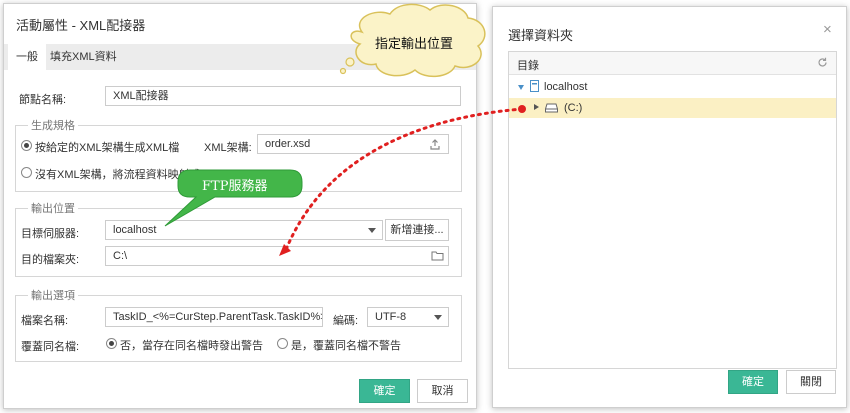 The width and height of the screenshot is (850, 413). I want to click on red-arrow, so click(402, 180).